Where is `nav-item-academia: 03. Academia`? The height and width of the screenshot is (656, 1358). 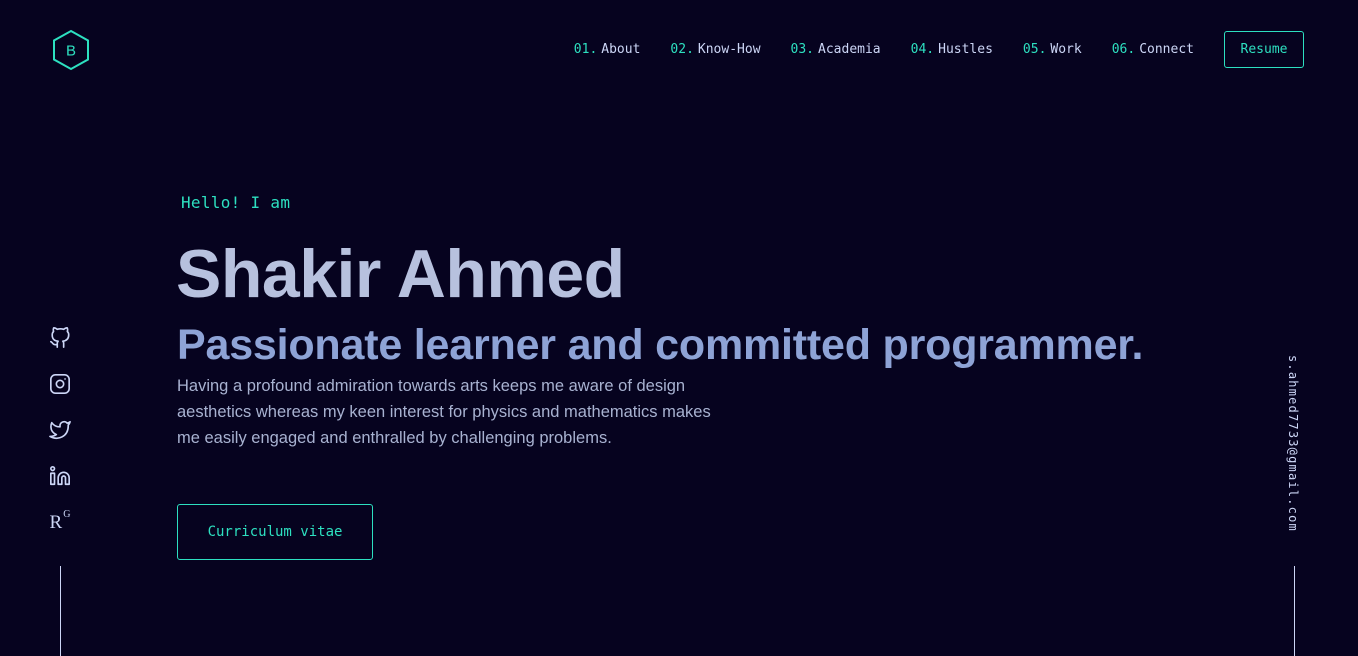 nav-item-academia: 03. Academia is located at coordinates (836, 49).